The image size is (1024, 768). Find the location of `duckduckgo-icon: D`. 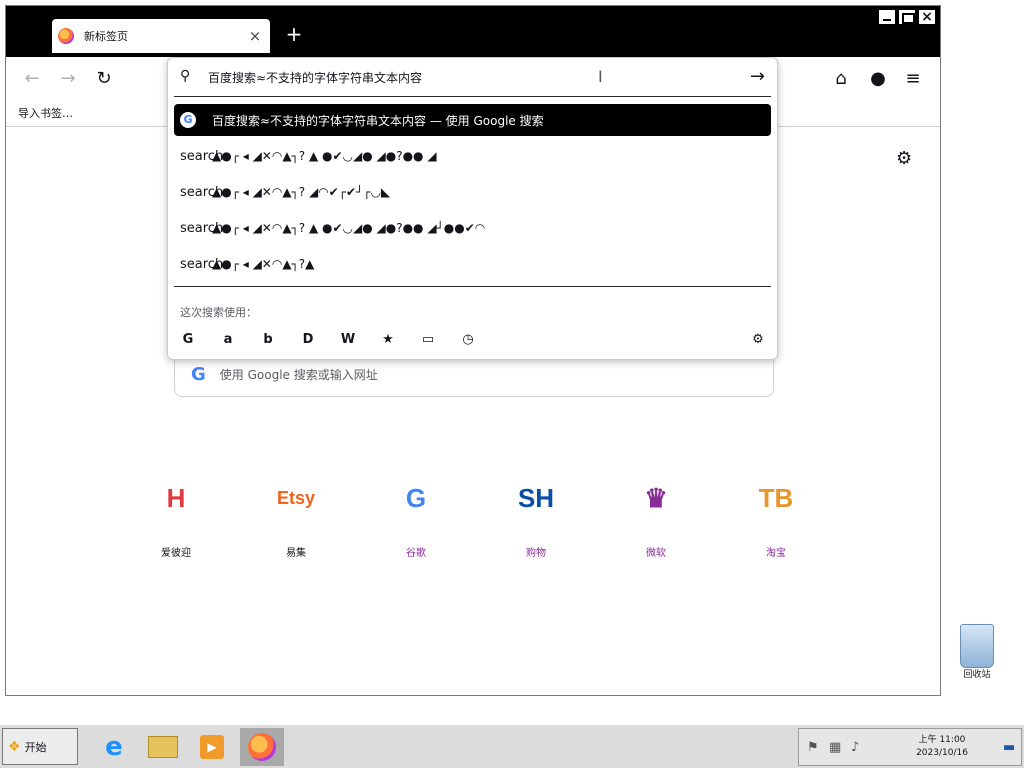

duckduckgo-icon: D is located at coordinates (308, 340).